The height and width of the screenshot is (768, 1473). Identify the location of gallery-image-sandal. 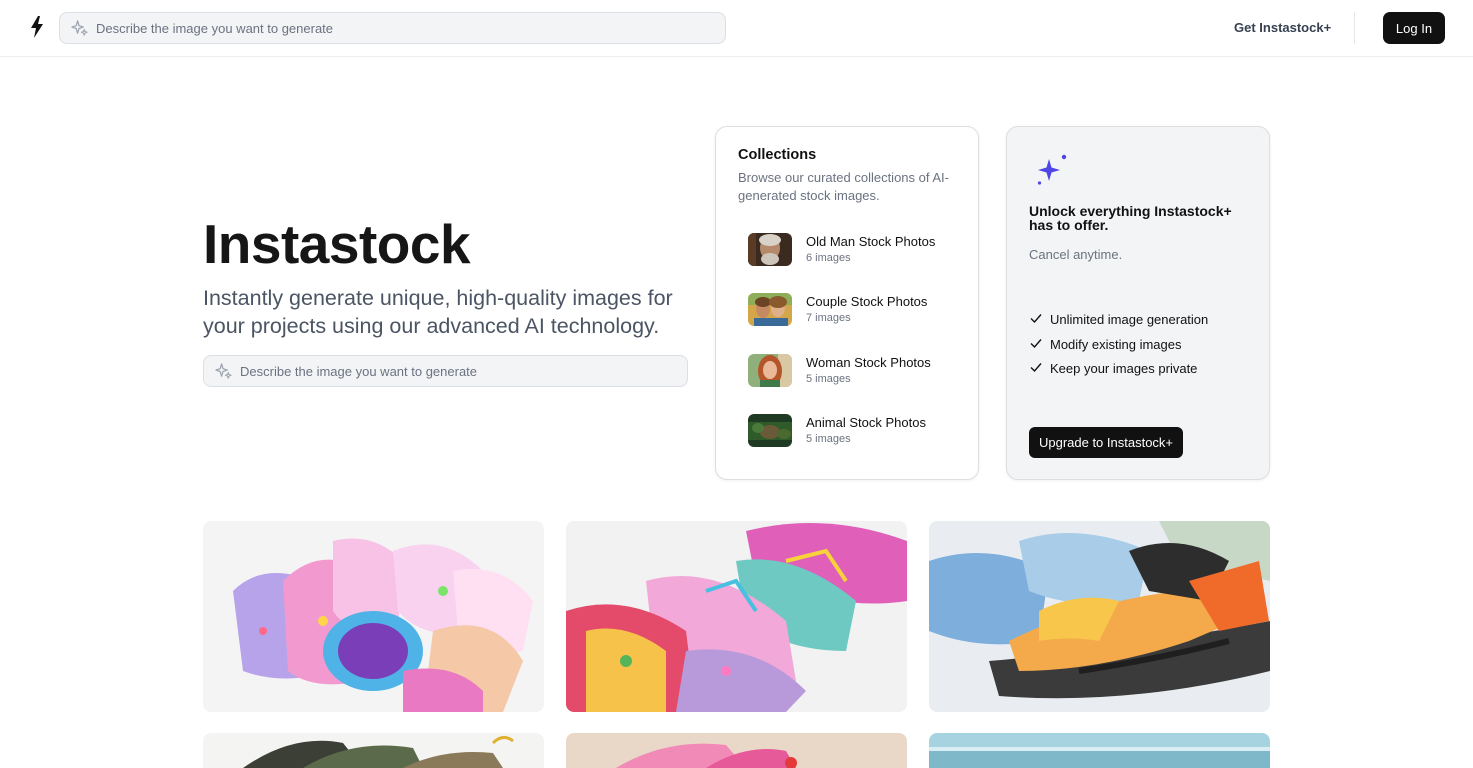
(1099, 616).